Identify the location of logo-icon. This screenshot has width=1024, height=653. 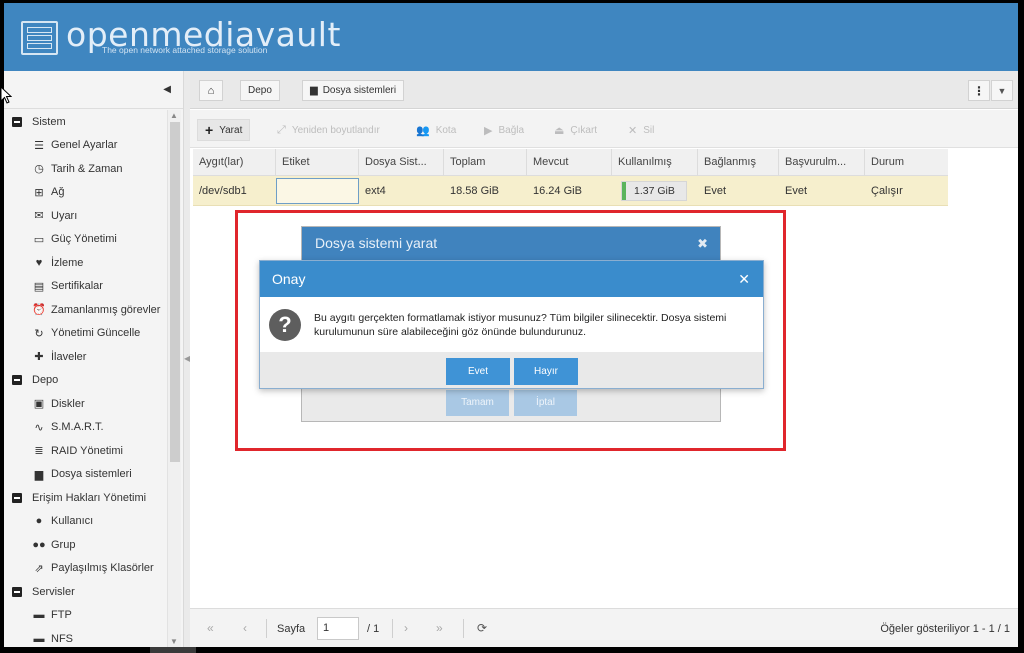
(39, 38).